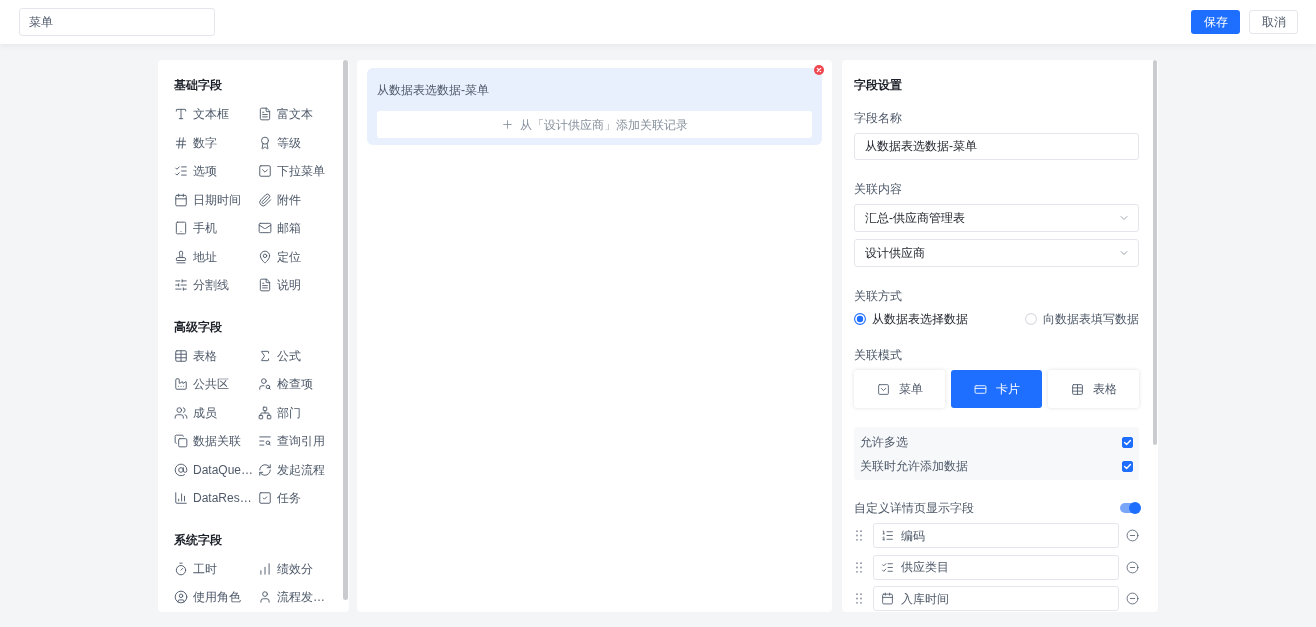 This screenshot has height=627, width=1316. Describe the element at coordinates (216, 228) in the screenshot. I see `field-type-item: 手机` at that location.